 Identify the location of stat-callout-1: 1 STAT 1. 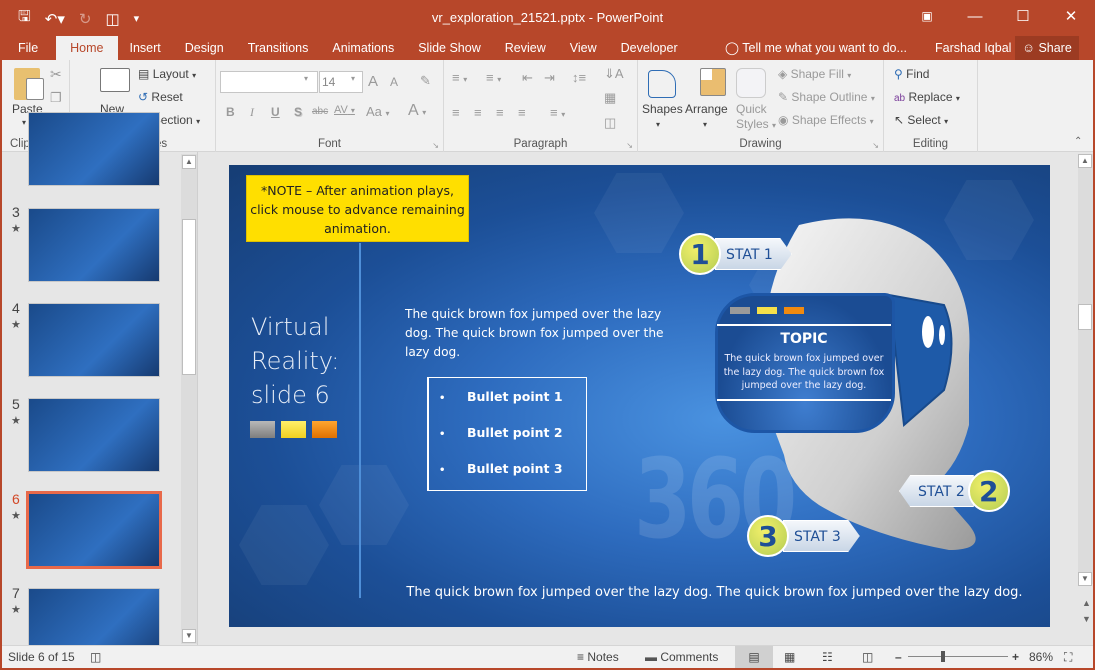
(735, 254).